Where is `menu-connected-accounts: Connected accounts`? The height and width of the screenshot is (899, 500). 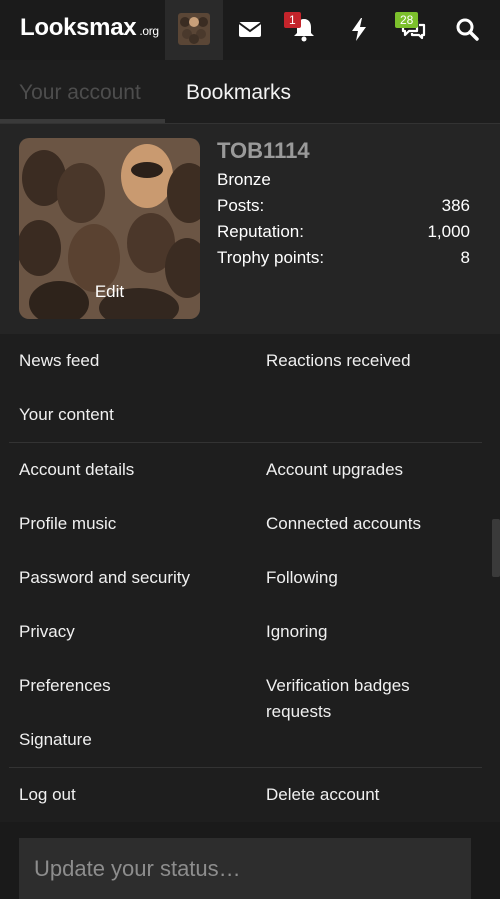 menu-connected-accounts: Connected accounts is located at coordinates (373, 524).